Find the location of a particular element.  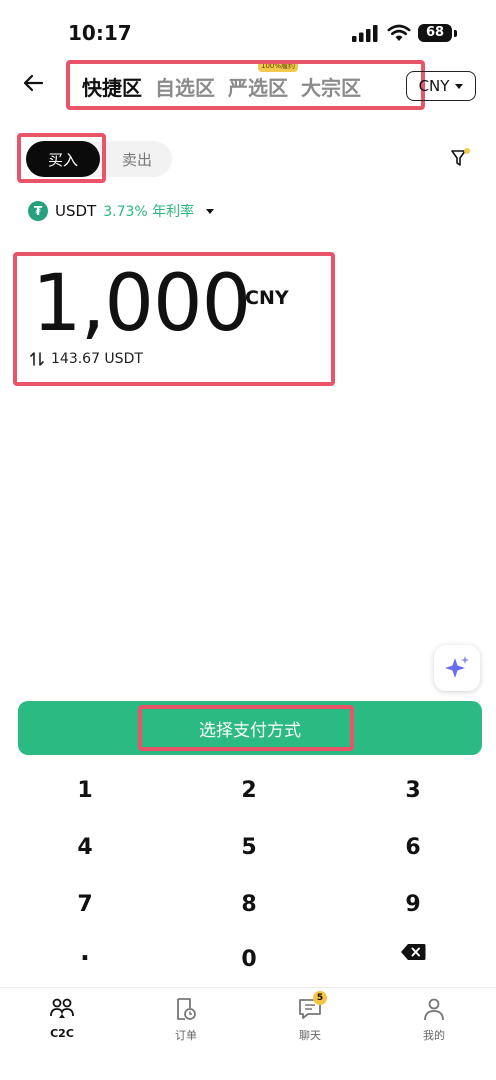

backspace-icon is located at coordinates (413, 952).